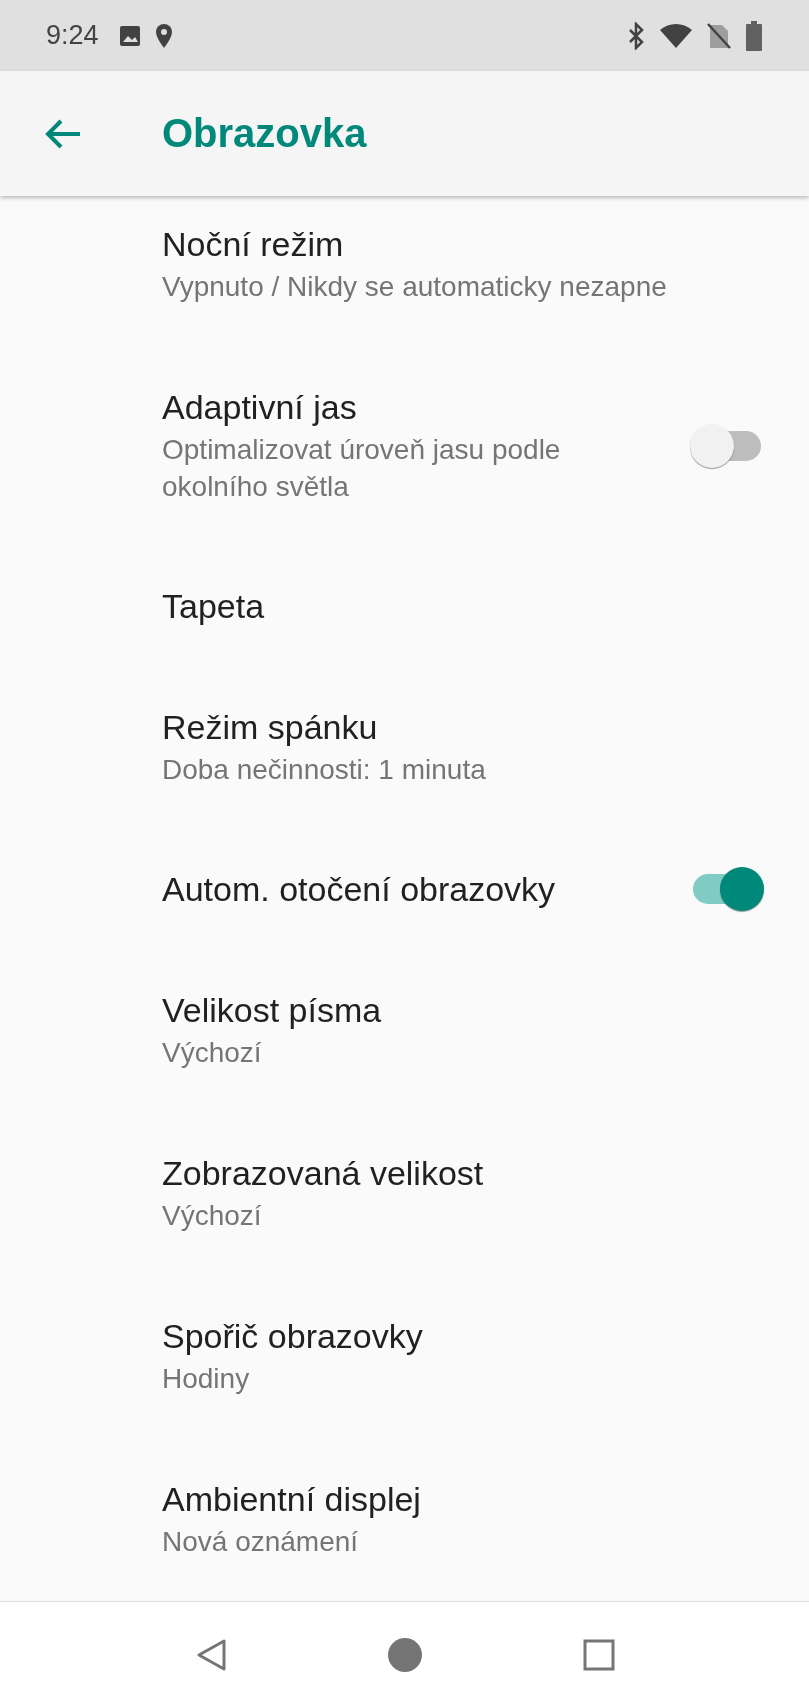  Describe the element at coordinates (323, 1173) in the screenshot. I see `setting-title: Zobrazovaná velikost` at that location.